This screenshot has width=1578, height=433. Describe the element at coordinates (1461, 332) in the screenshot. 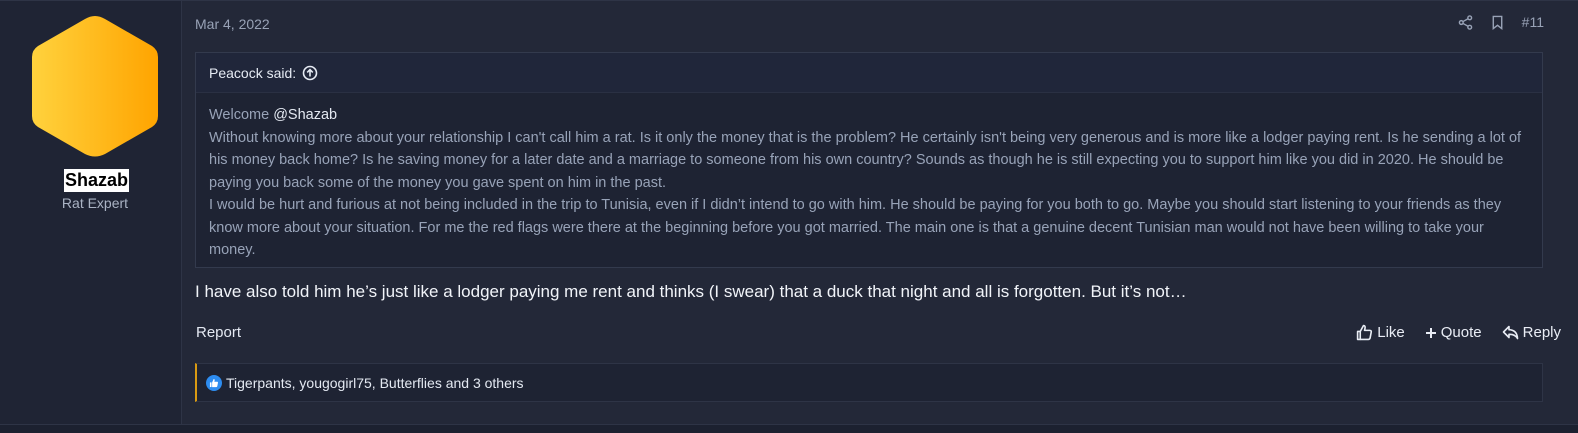

I see `quote-label: Quote` at that location.